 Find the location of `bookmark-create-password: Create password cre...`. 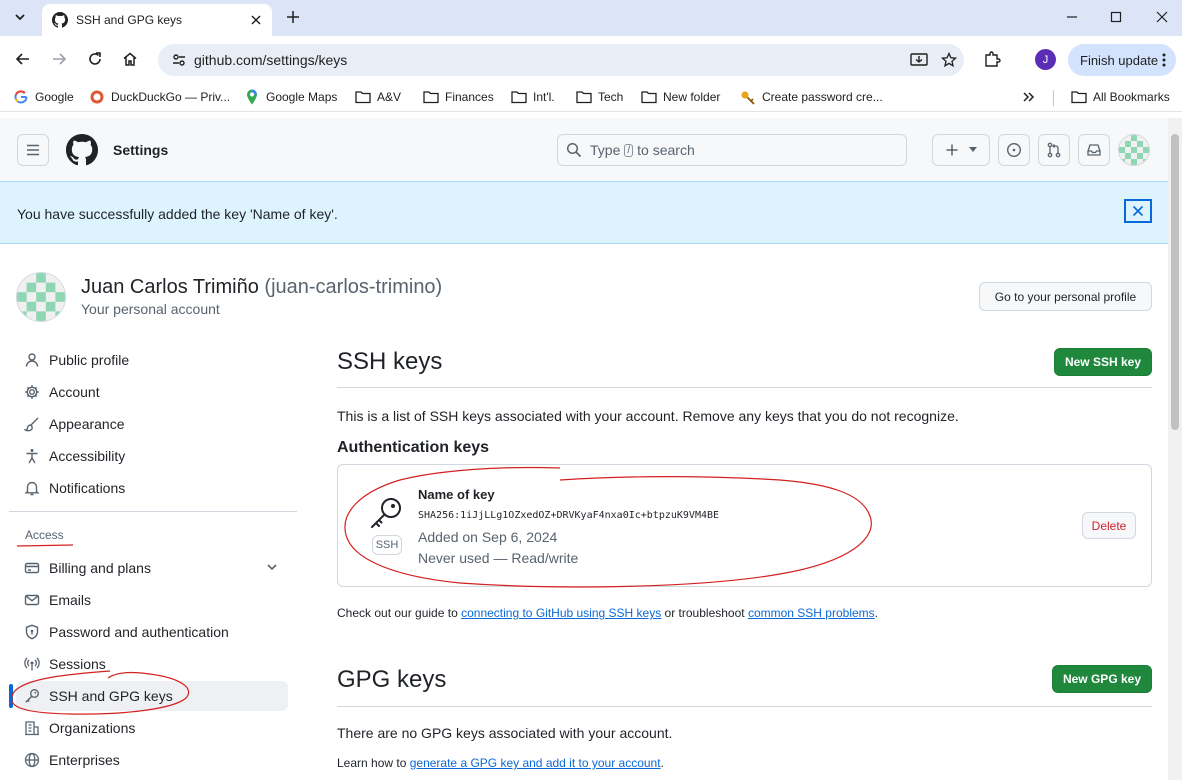

bookmark-create-password: Create password cre... is located at coordinates (811, 97).